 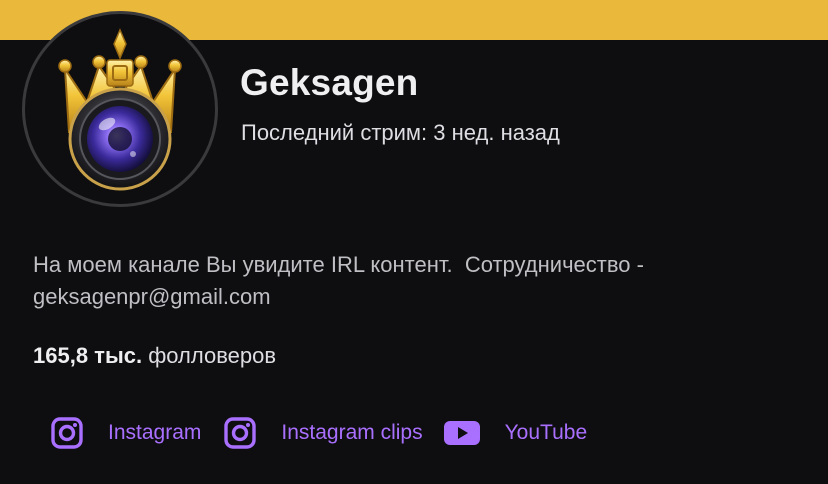 I want to click on youtube-link-label: YouTube, so click(x=546, y=432).